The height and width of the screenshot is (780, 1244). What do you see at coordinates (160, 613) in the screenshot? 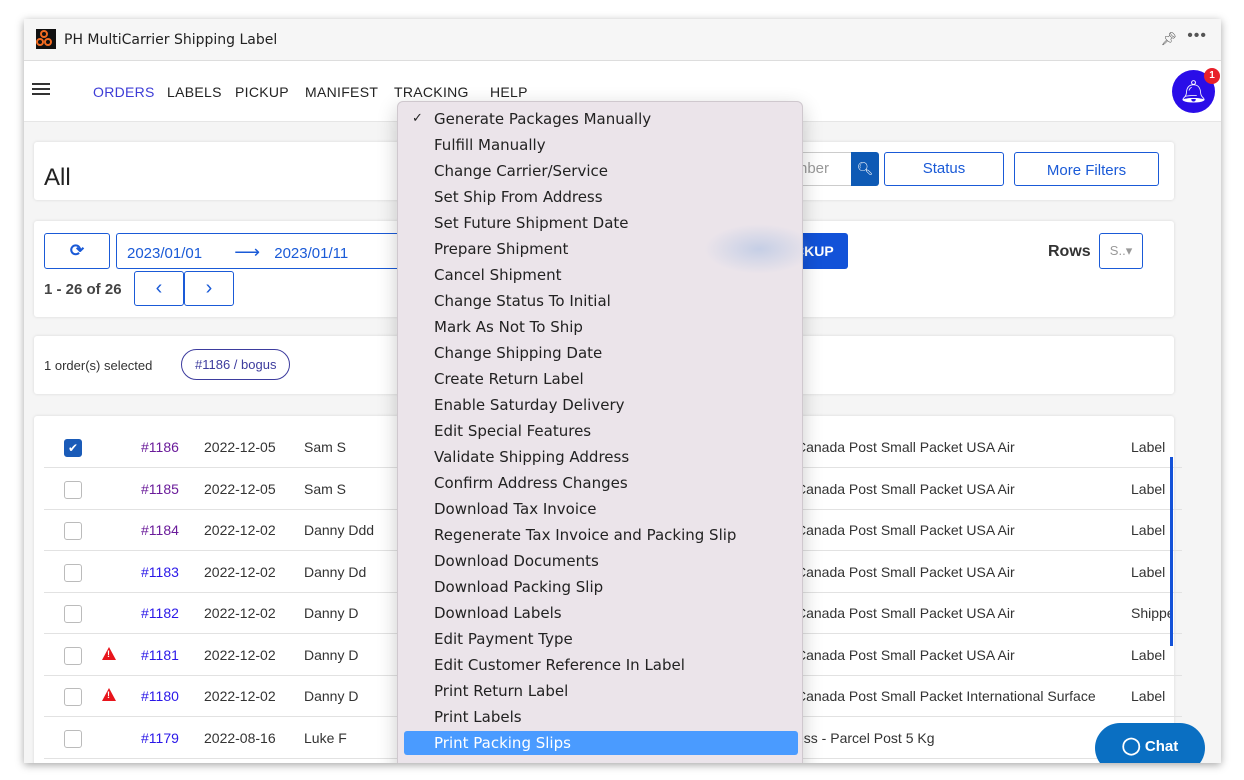
I see `order-link: #1182` at bounding box center [160, 613].